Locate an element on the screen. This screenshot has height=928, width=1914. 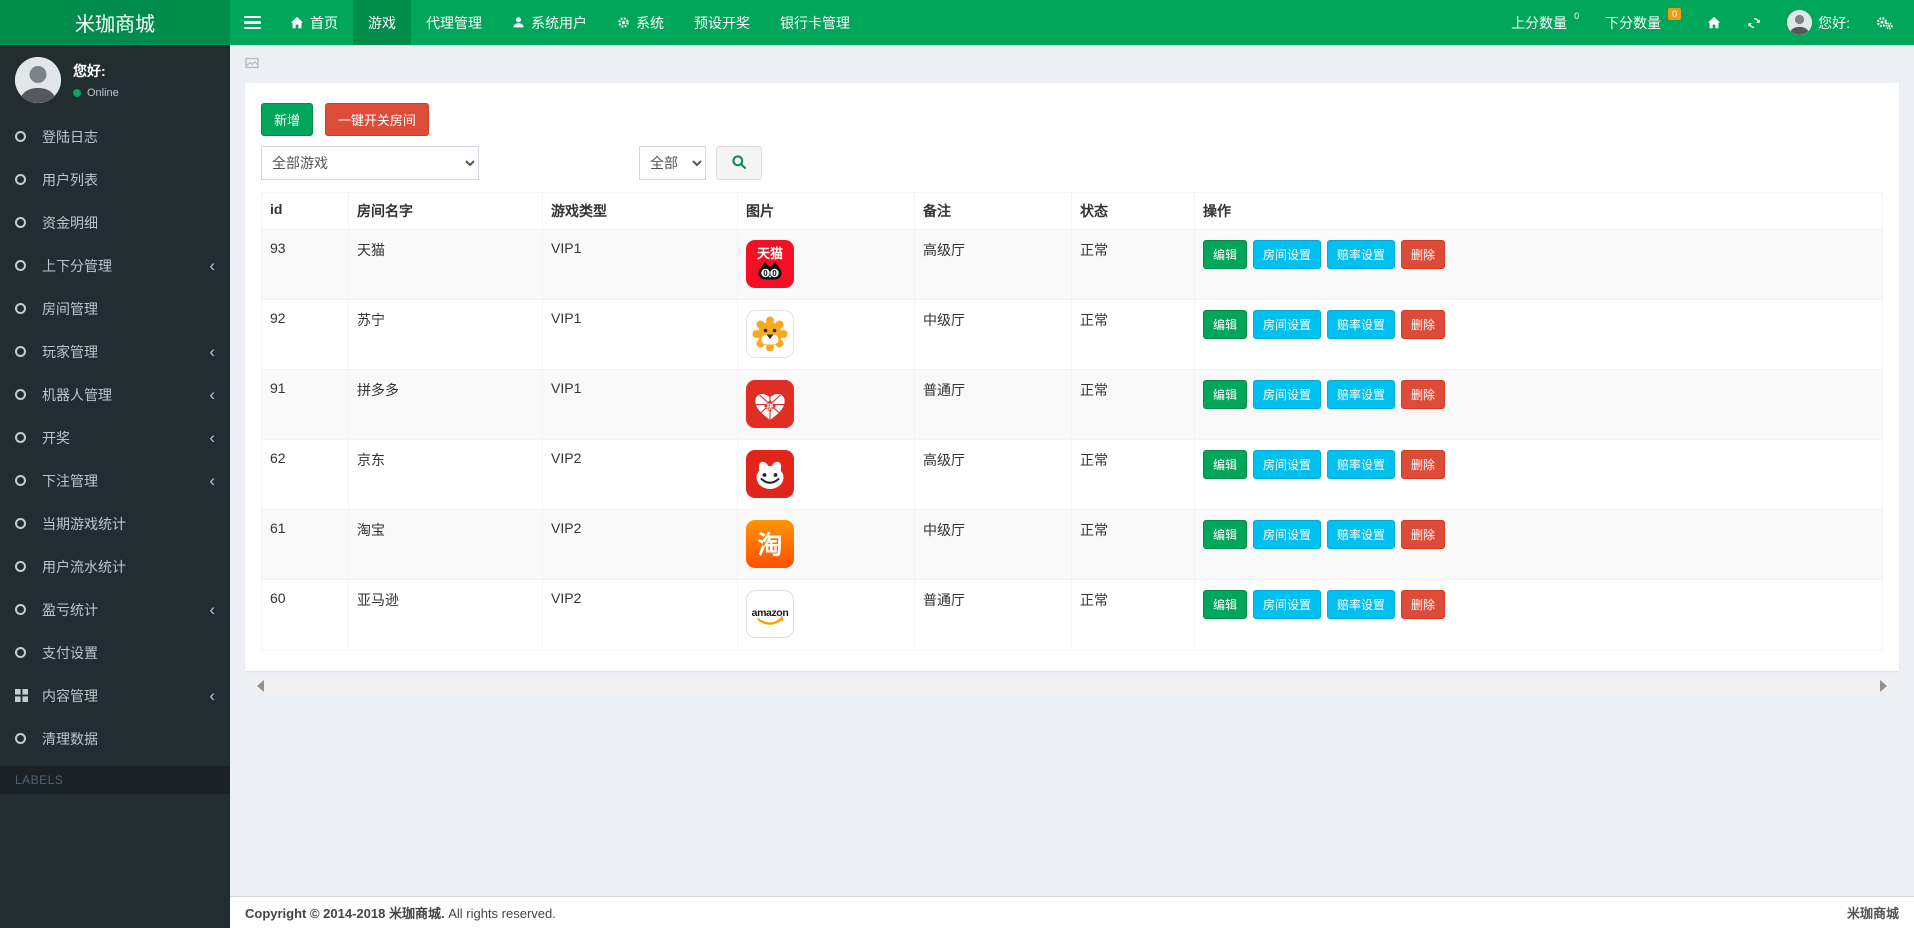
cell-room-name: 拼多多 is located at coordinates (445, 404).